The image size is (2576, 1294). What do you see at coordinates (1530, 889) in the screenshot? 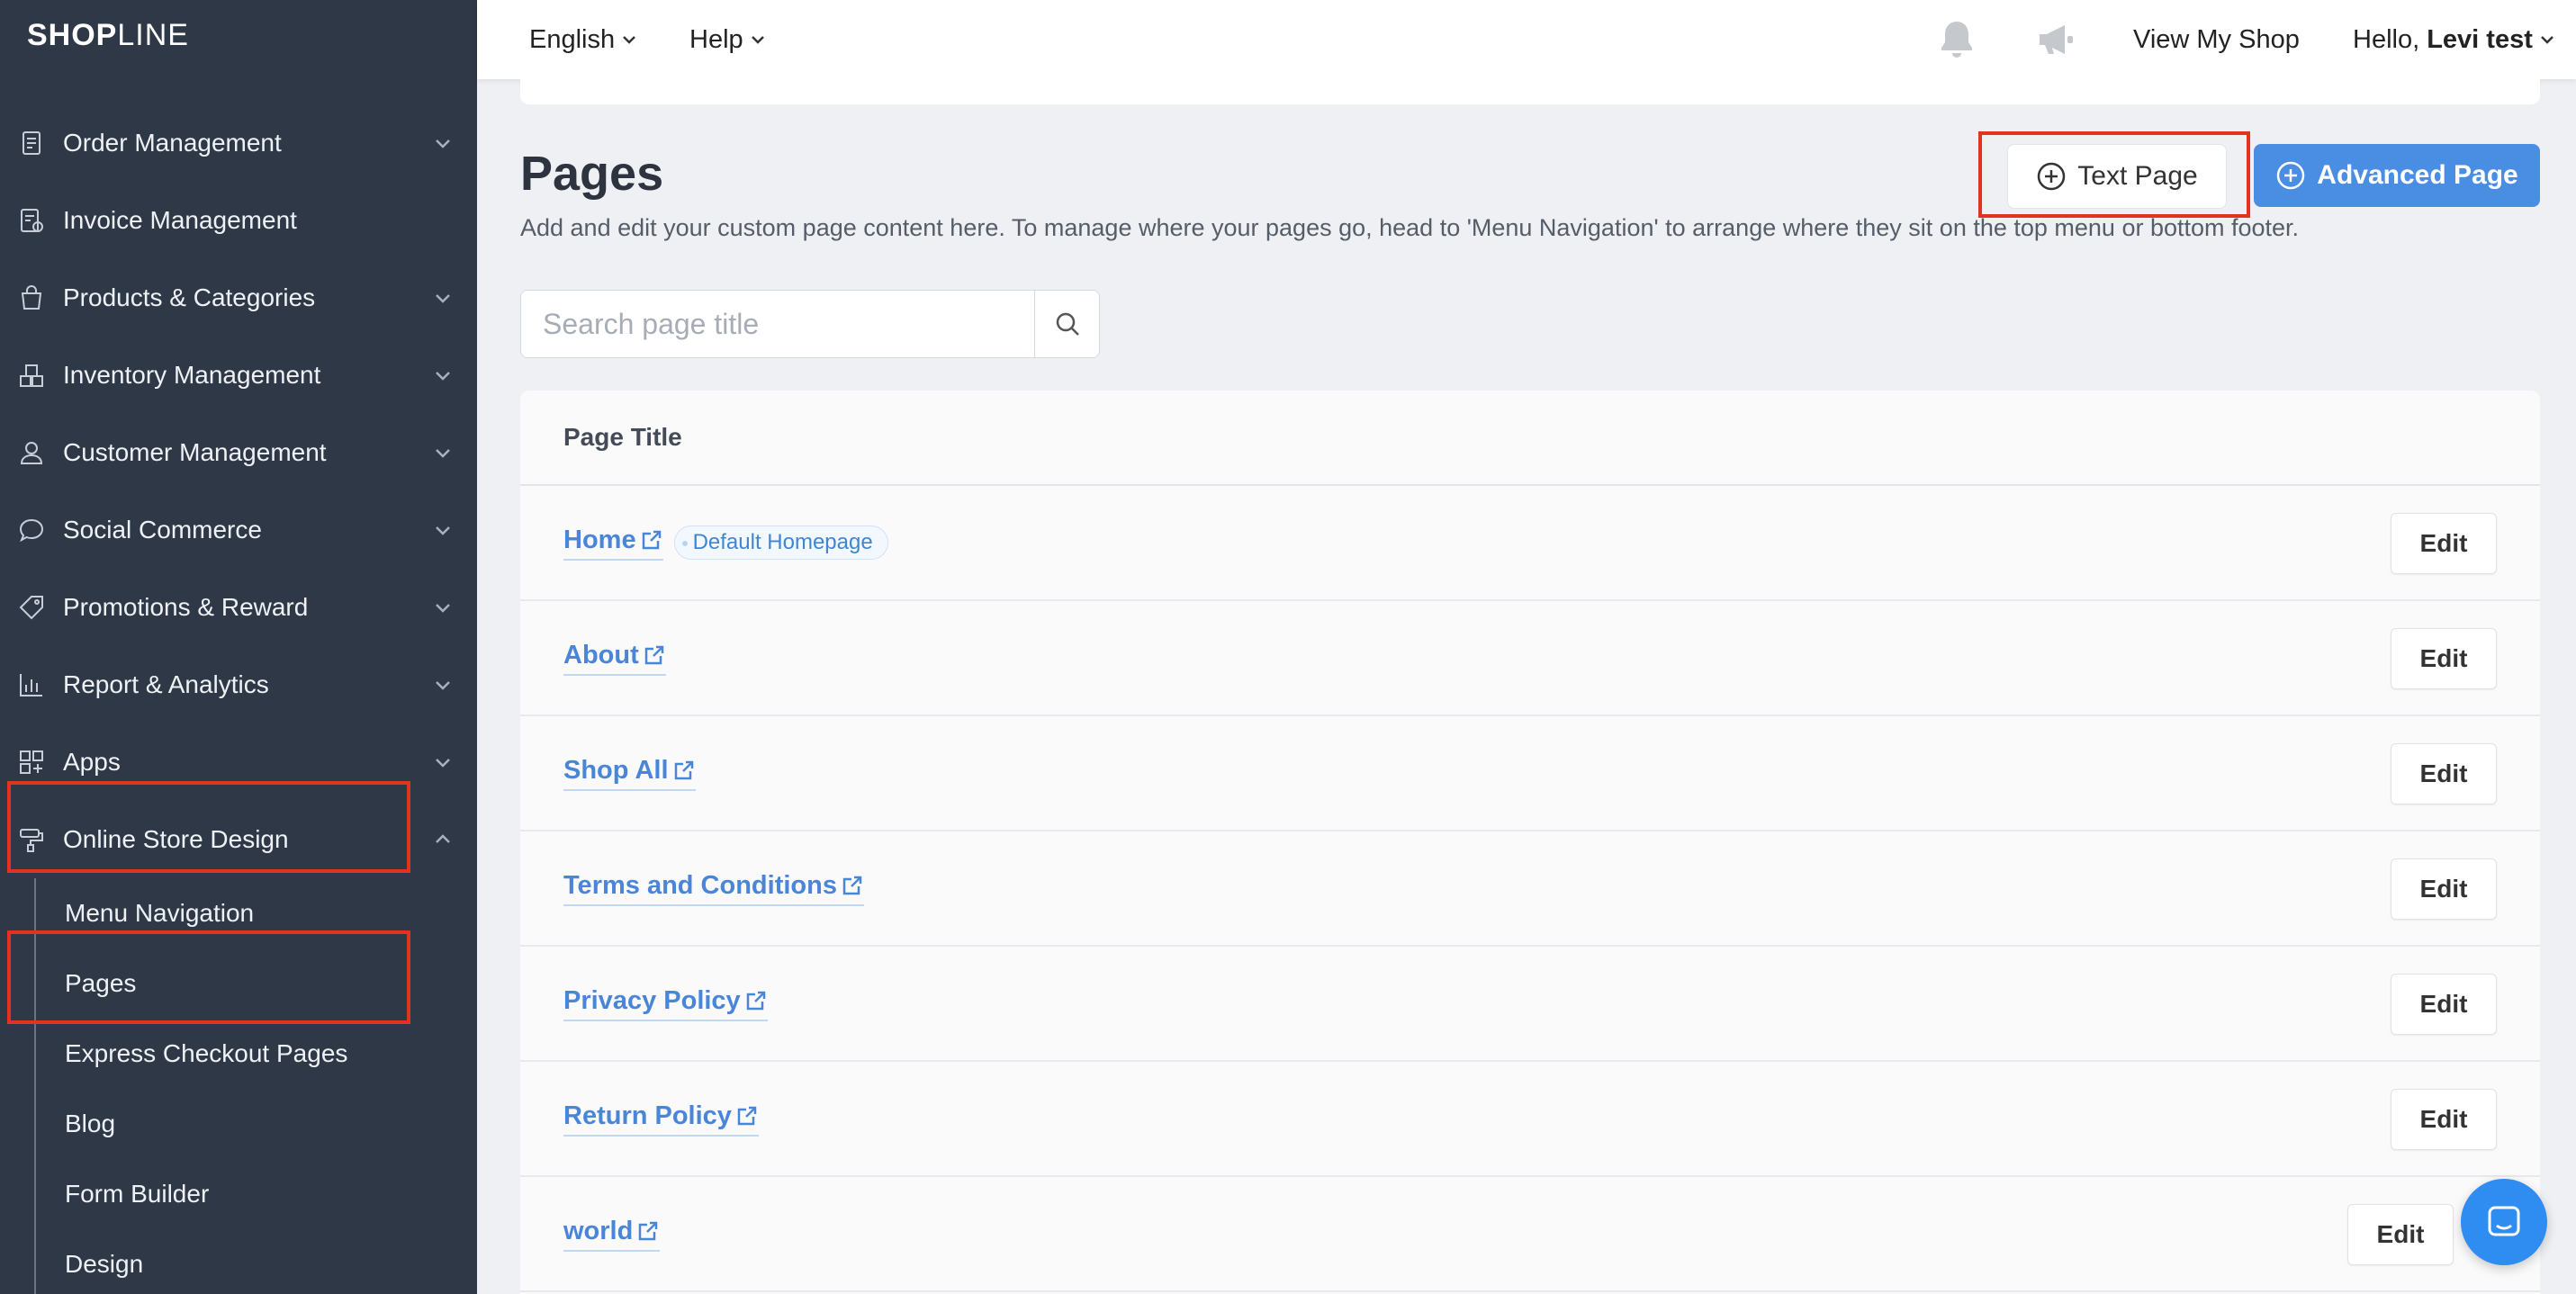
I see `table-row: Terms and Conditions Edit` at bounding box center [1530, 889].